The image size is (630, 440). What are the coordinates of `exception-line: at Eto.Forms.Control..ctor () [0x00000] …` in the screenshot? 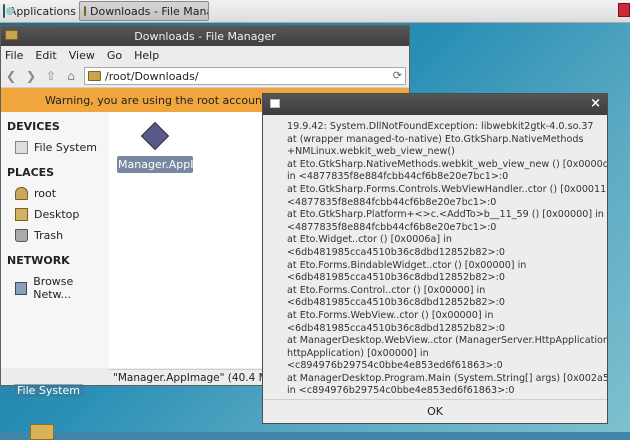 It's located at (386, 290).